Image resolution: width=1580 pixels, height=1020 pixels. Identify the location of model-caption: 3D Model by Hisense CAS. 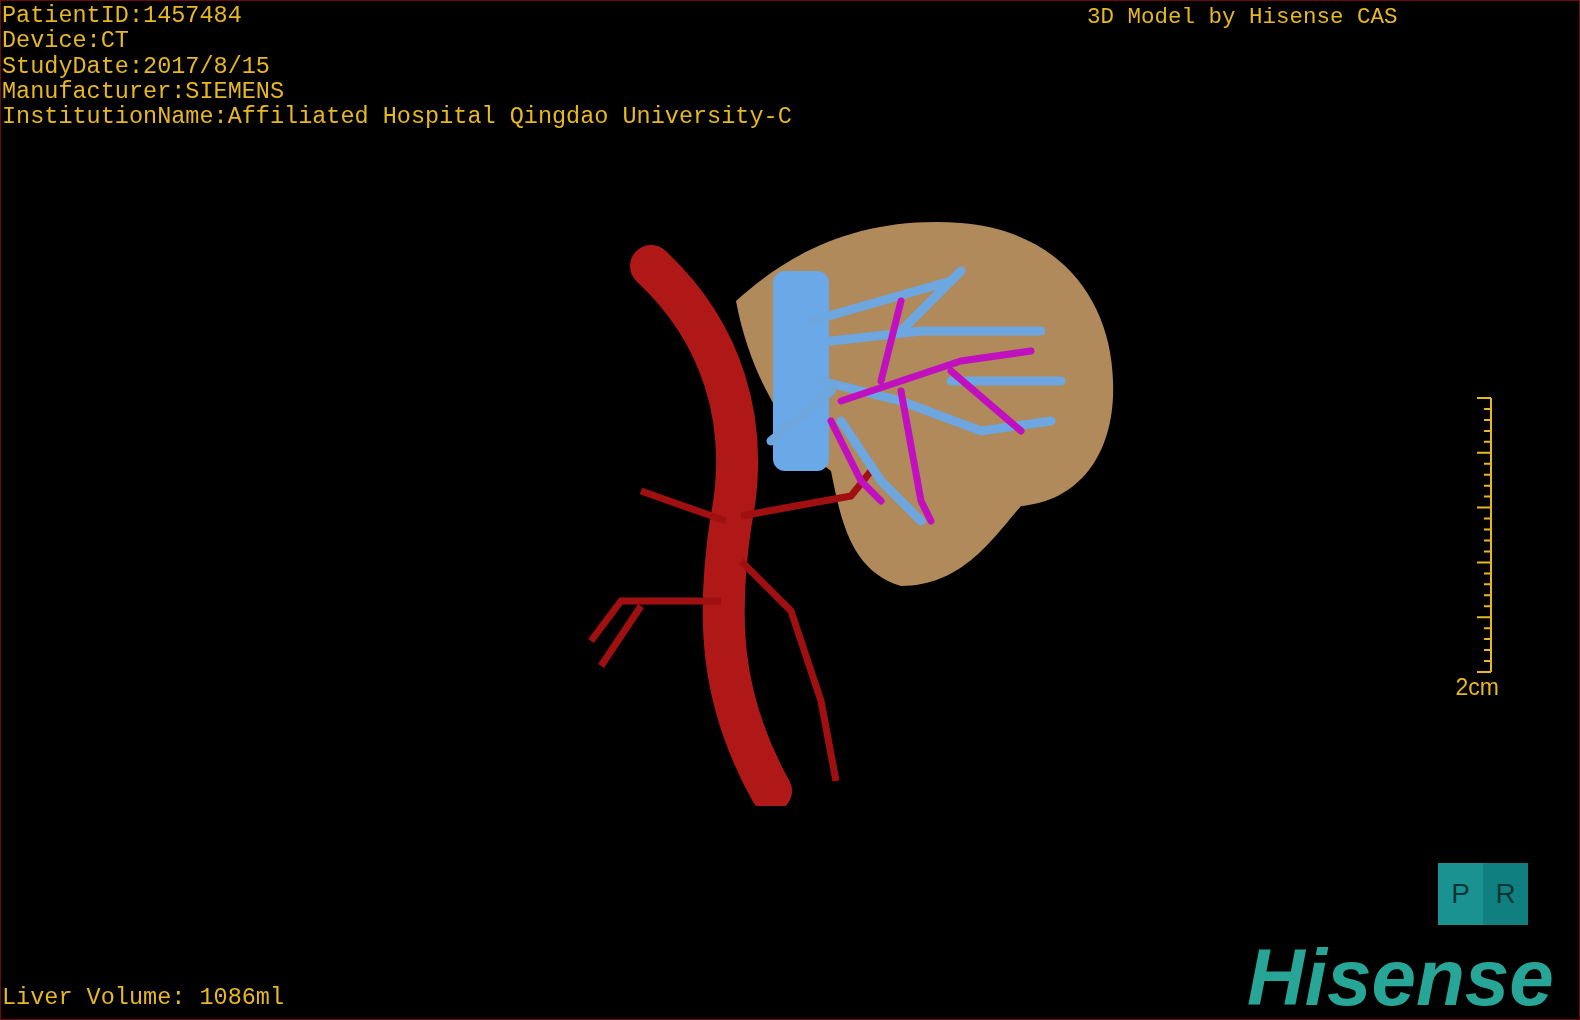
(1242, 17).